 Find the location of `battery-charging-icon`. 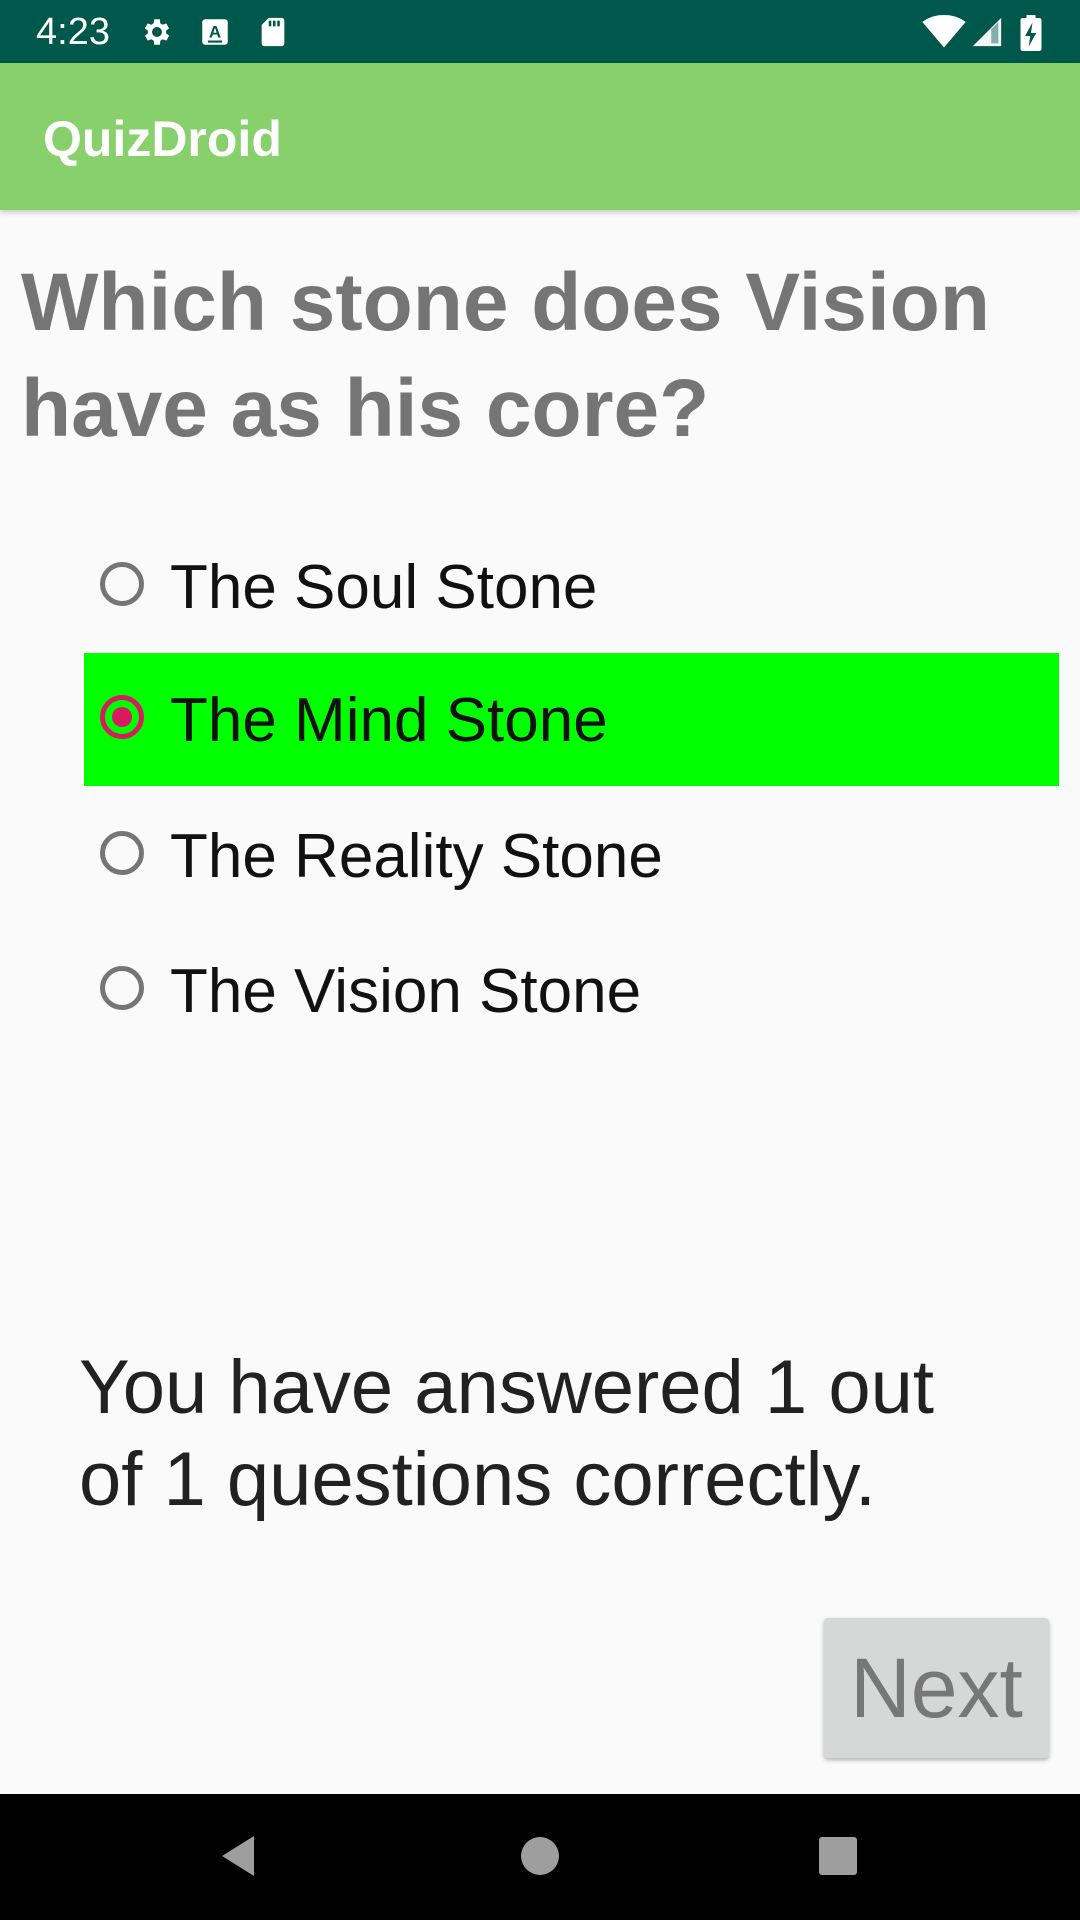

battery-charging-icon is located at coordinates (1031, 33).